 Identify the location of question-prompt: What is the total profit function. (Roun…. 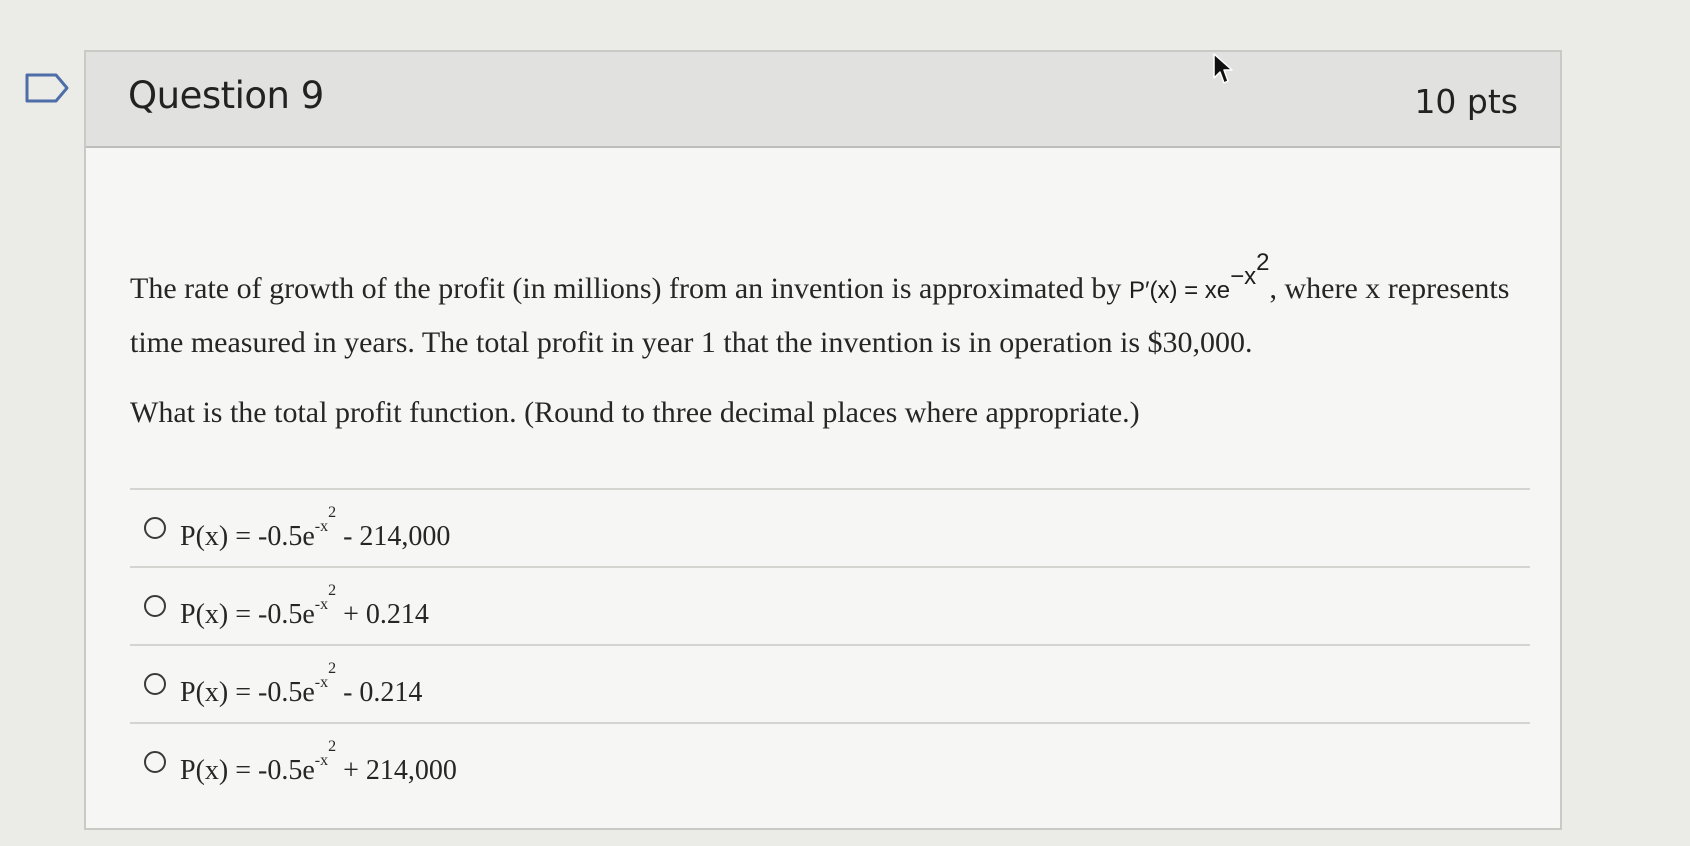
(635, 412).